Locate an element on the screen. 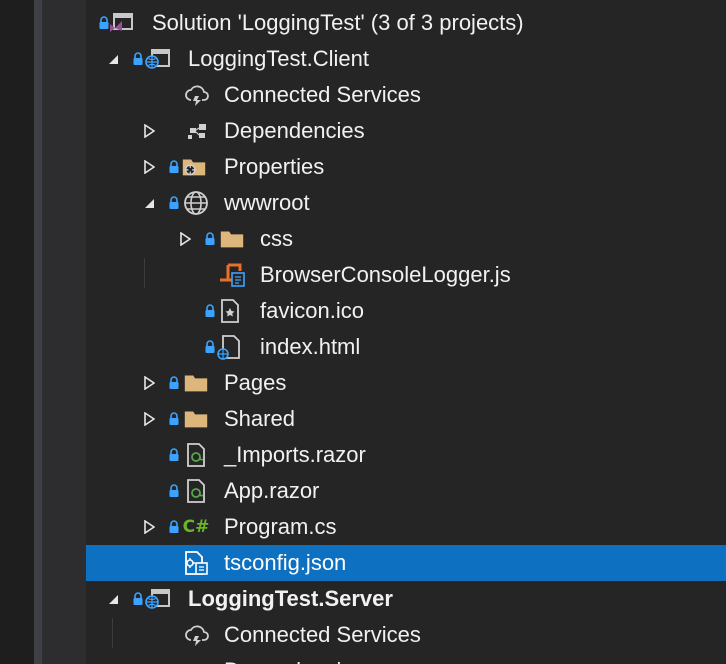 The image size is (726, 664). tree-row-favicon: favicon.ico is located at coordinates (406, 311).